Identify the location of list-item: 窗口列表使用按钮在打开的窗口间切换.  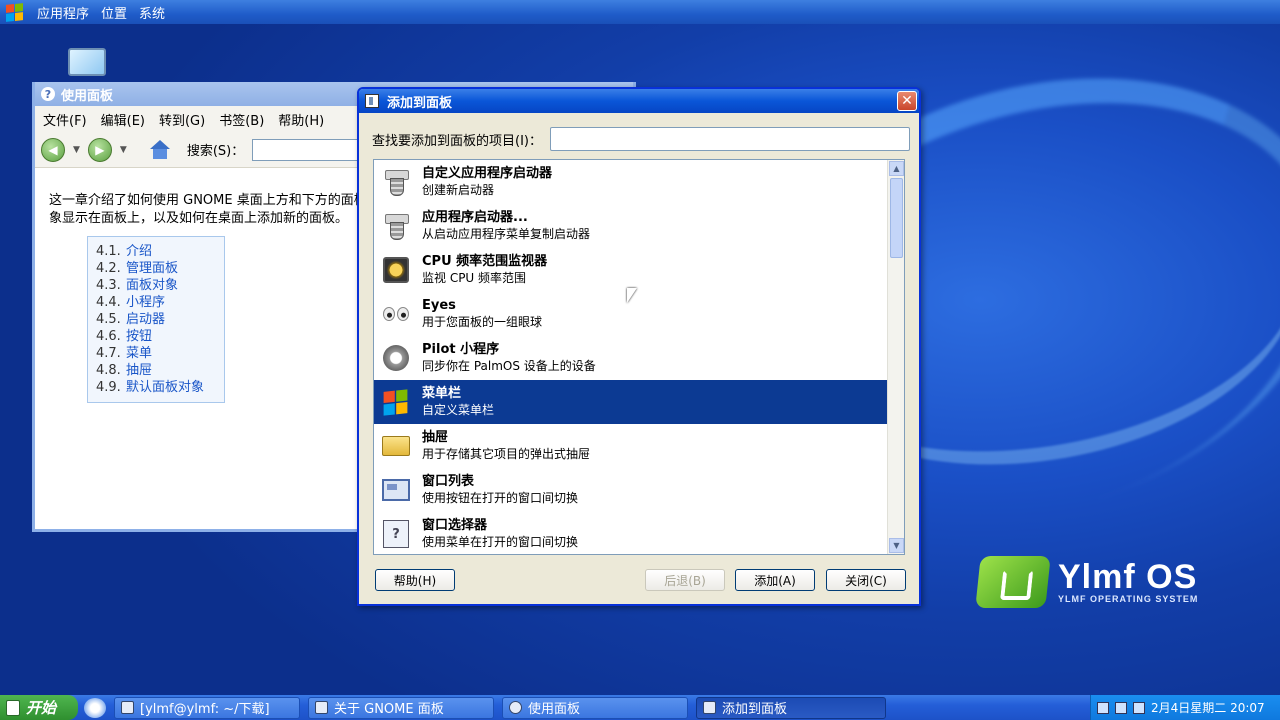
(639, 490).